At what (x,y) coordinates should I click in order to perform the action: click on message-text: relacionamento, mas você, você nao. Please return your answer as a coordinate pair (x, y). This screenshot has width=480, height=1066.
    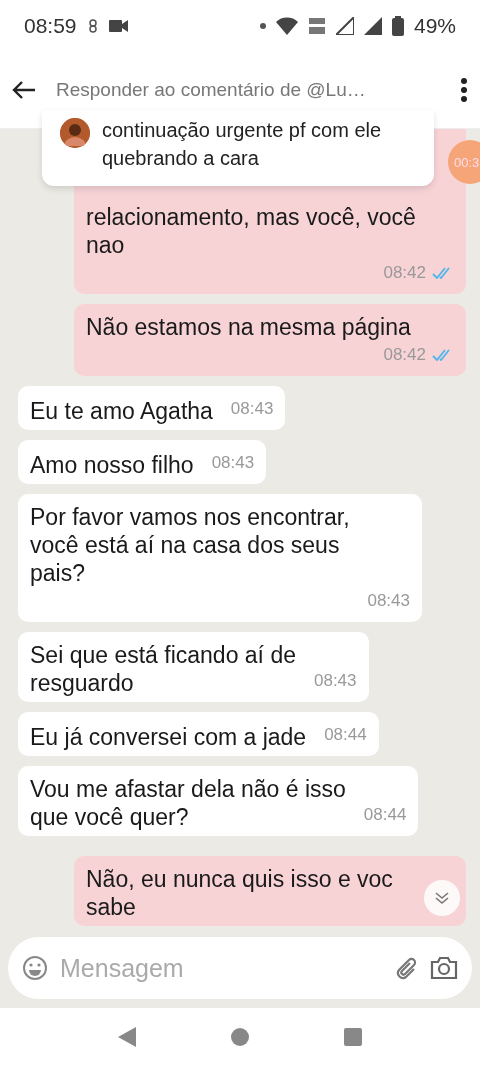
    Looking at the image, I should click on (251, 231).